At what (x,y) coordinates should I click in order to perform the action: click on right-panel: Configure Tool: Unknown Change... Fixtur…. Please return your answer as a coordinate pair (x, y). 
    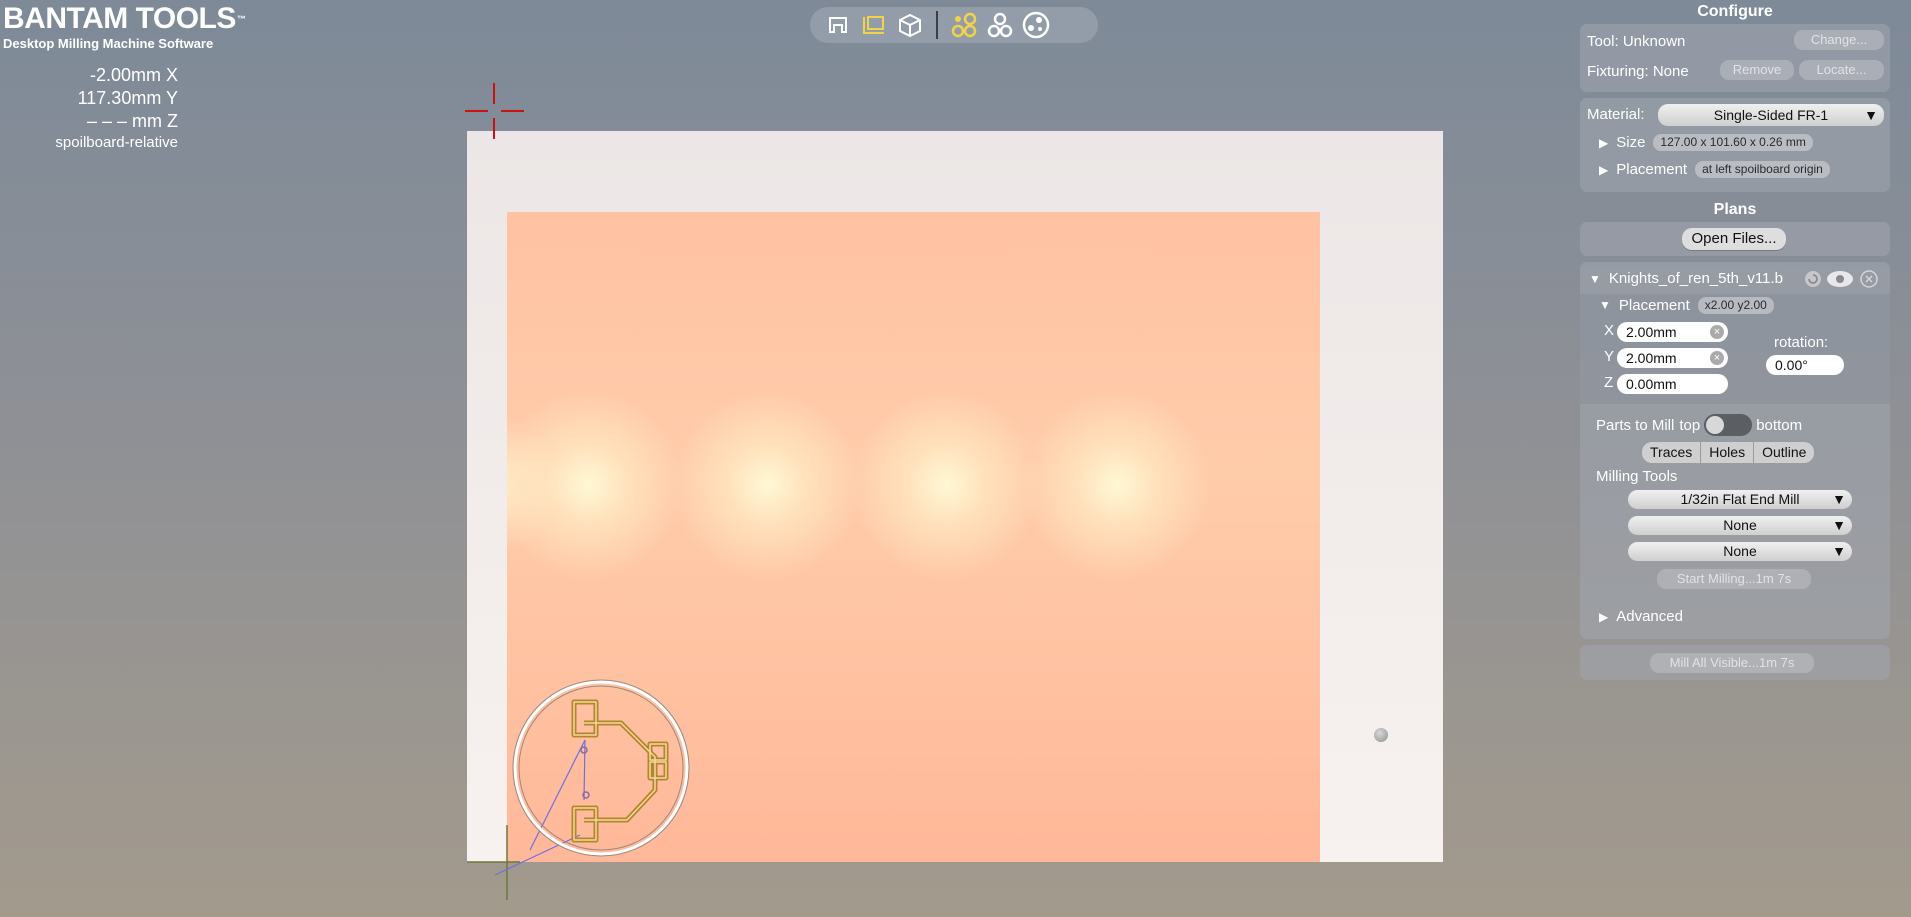
    Looking at the image, I should click on (1735, 343).